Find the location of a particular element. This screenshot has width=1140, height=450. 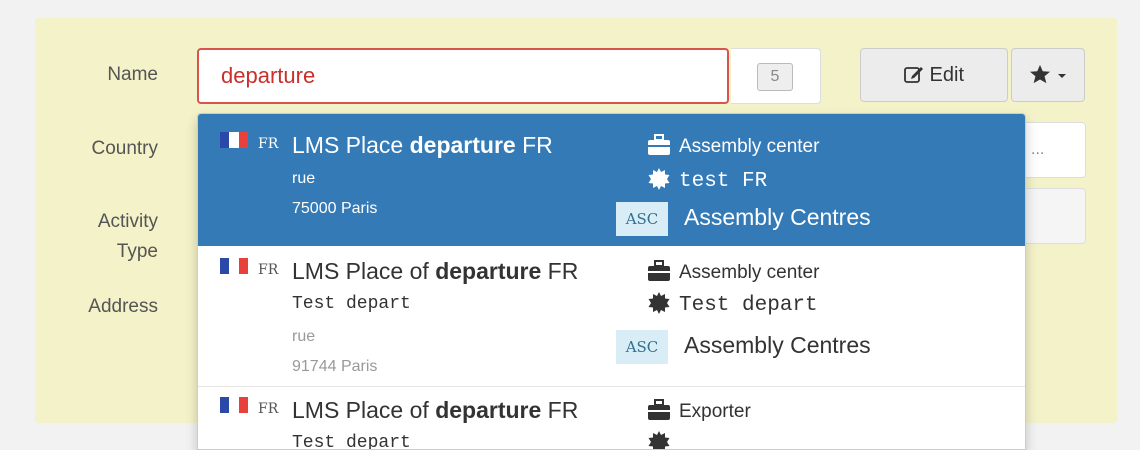

name-input: departure is located at coordinates (463, 76).